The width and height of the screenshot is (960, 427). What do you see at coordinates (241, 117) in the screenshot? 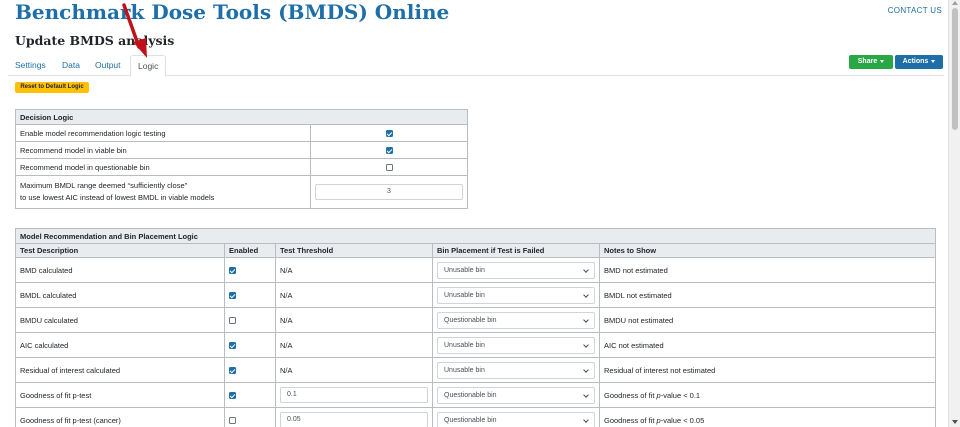
I see `decision-logic-title: Decision Logic` at bounding box center [241, 117].